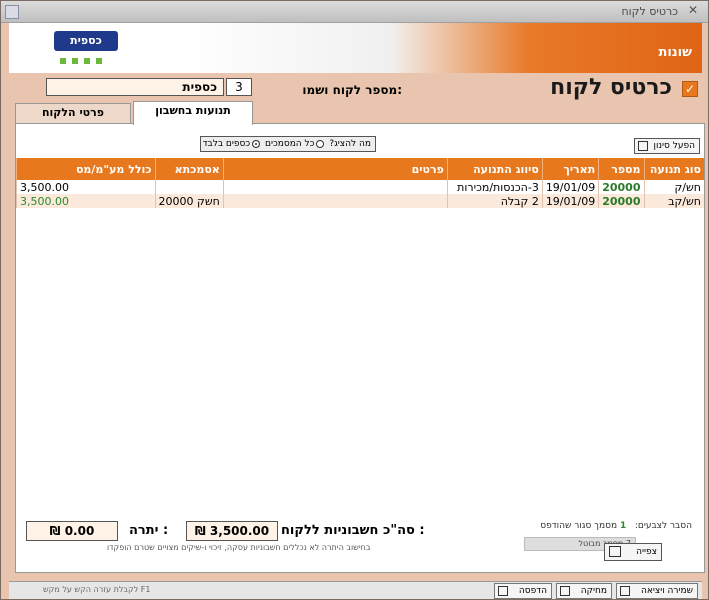 This screenshot has width=709, height=600. Describe the element at coordinates (73, 113) in the screenshot. I see `tab-customer-details: פרטי הלקוח` at that location.